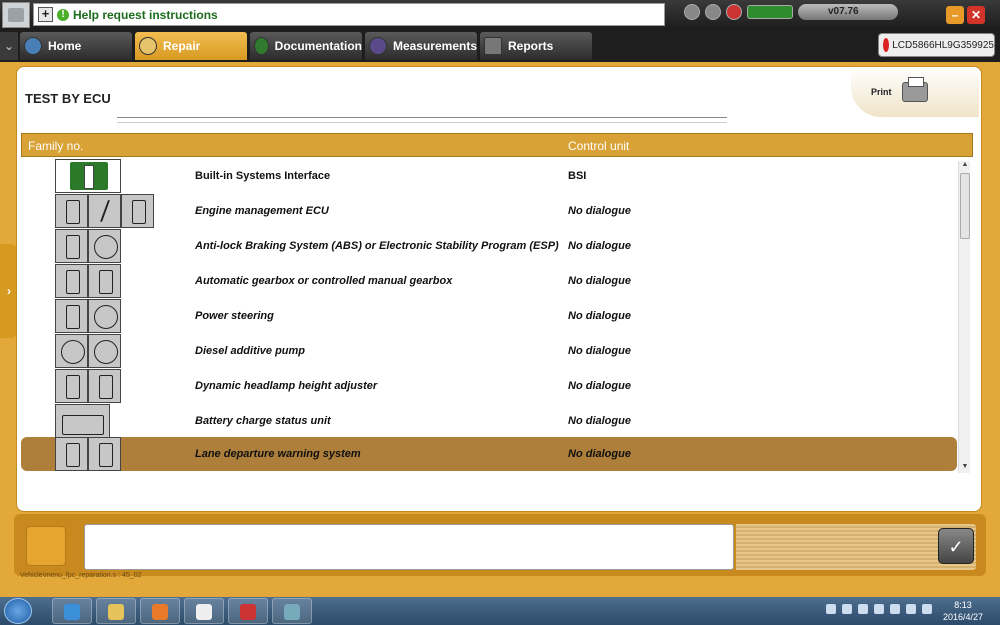 Image resolution: width=1000 pixels, height=625 pixels. I want to click on bottom-panel: ✓, so click(500, 545).